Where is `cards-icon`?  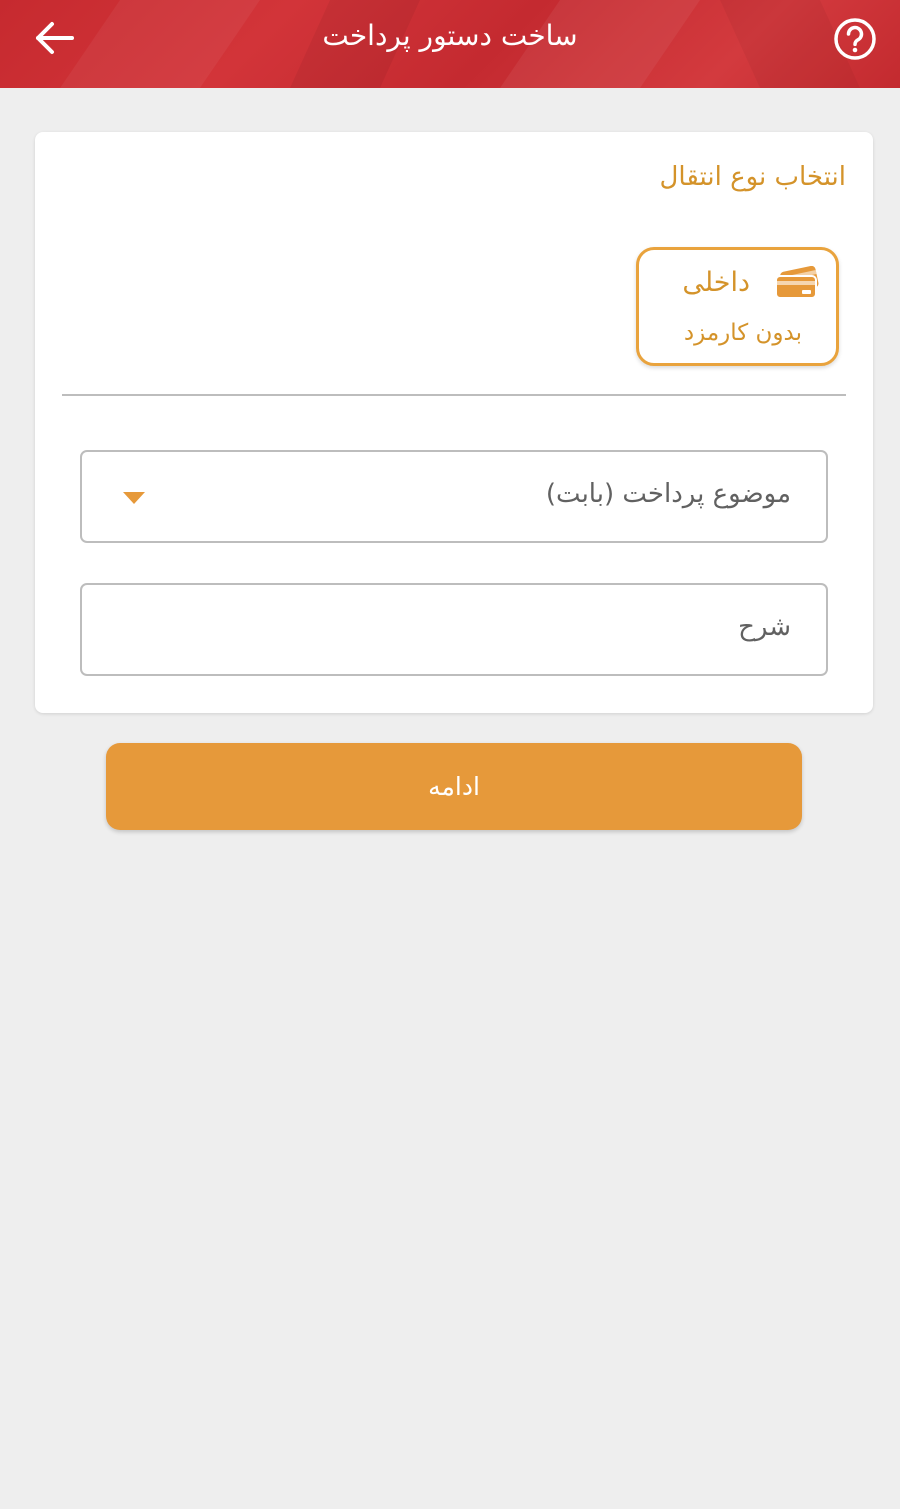
cards-icon is located at coordinates (797, 282).